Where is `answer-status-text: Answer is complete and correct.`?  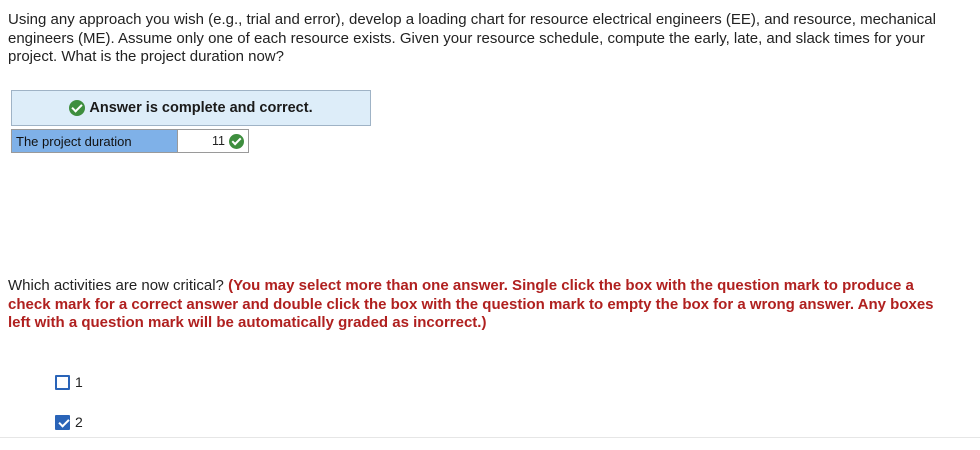 answer-status-text: Answer is complete and correct. is located at coordinates (201, 108).